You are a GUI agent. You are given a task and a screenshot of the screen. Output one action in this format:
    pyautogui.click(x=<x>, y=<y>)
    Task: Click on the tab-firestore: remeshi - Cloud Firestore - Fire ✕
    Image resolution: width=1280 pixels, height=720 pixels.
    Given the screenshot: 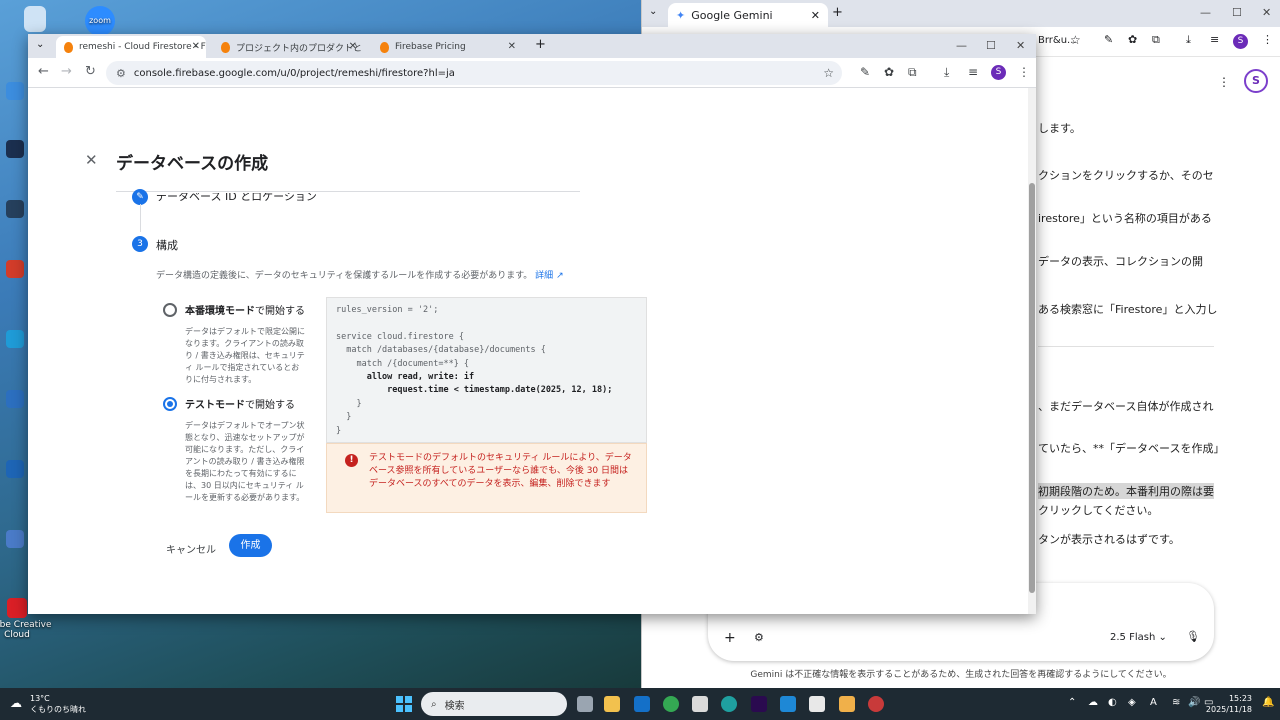 What is the action you would take?
    pyautogui.click(x=131, y=47)
    